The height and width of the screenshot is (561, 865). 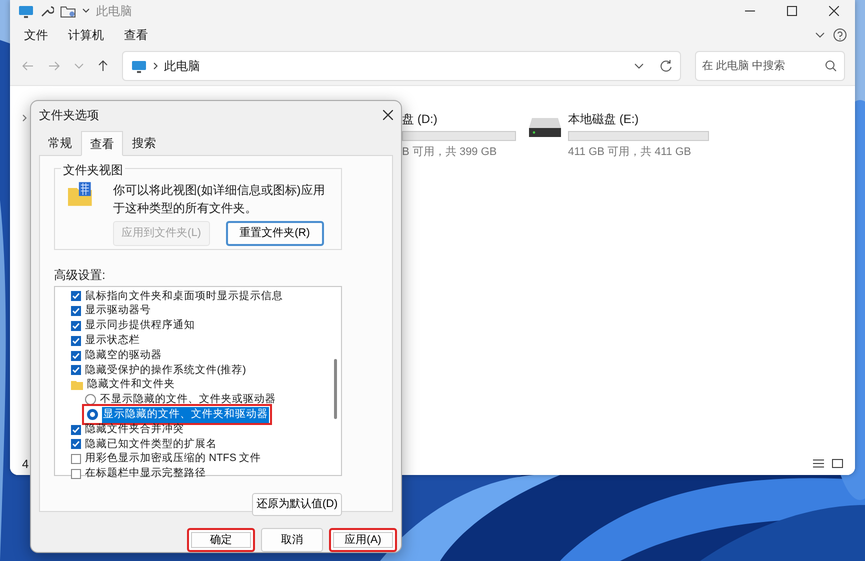 I want to click on setting-label: 用彩色显示加密或压缩的 NTFS 文件, so click(x=173, y=458).